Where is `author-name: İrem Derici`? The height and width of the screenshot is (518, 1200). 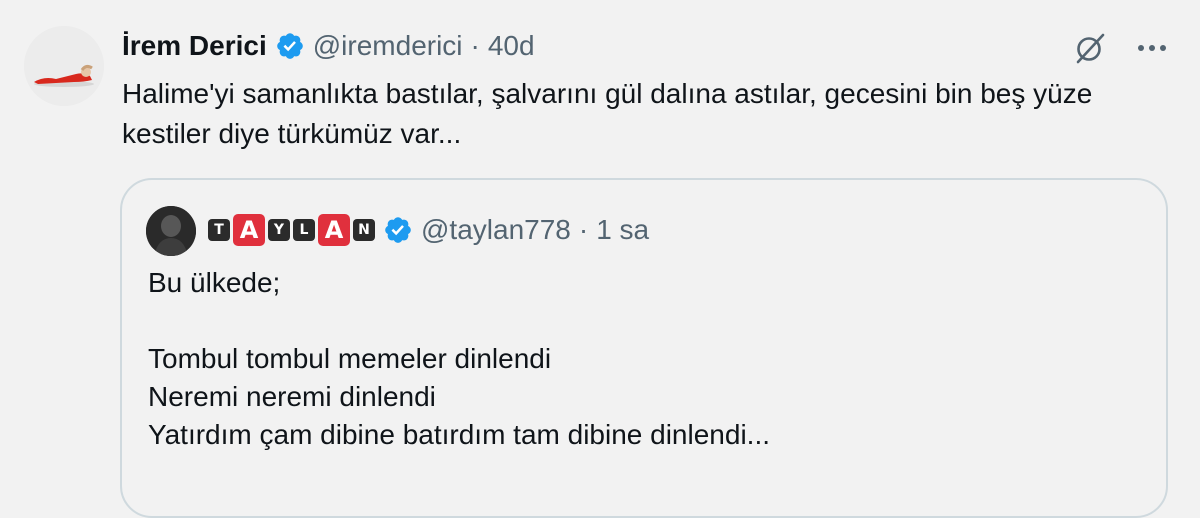
author-name: İrem Derici is located at coordinates (194, 46).